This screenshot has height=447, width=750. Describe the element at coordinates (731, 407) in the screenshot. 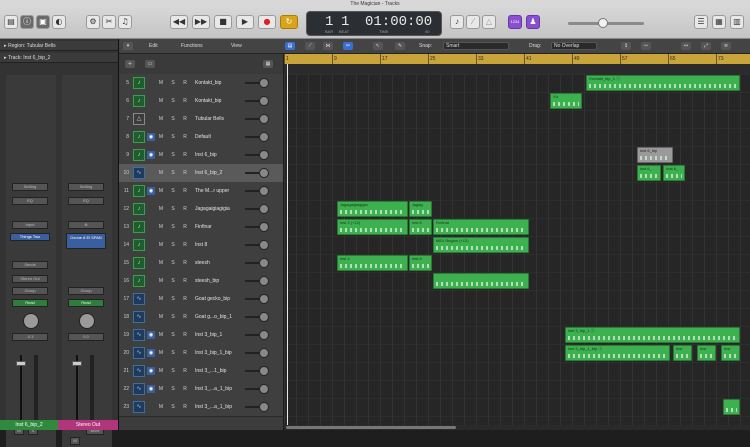

I see `midi-region` at that location.